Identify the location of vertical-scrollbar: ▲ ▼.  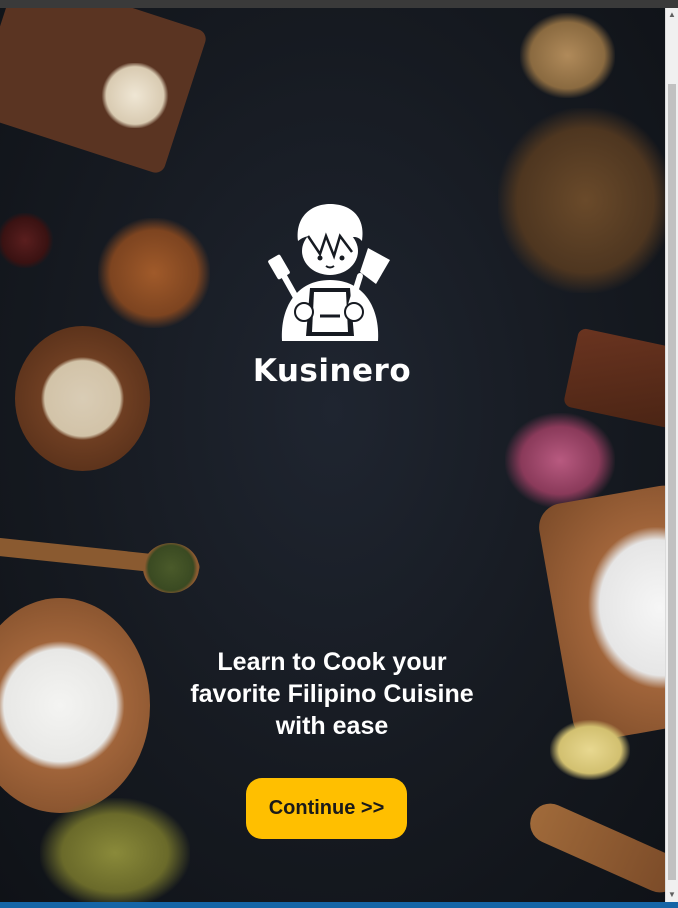
(671, 455).